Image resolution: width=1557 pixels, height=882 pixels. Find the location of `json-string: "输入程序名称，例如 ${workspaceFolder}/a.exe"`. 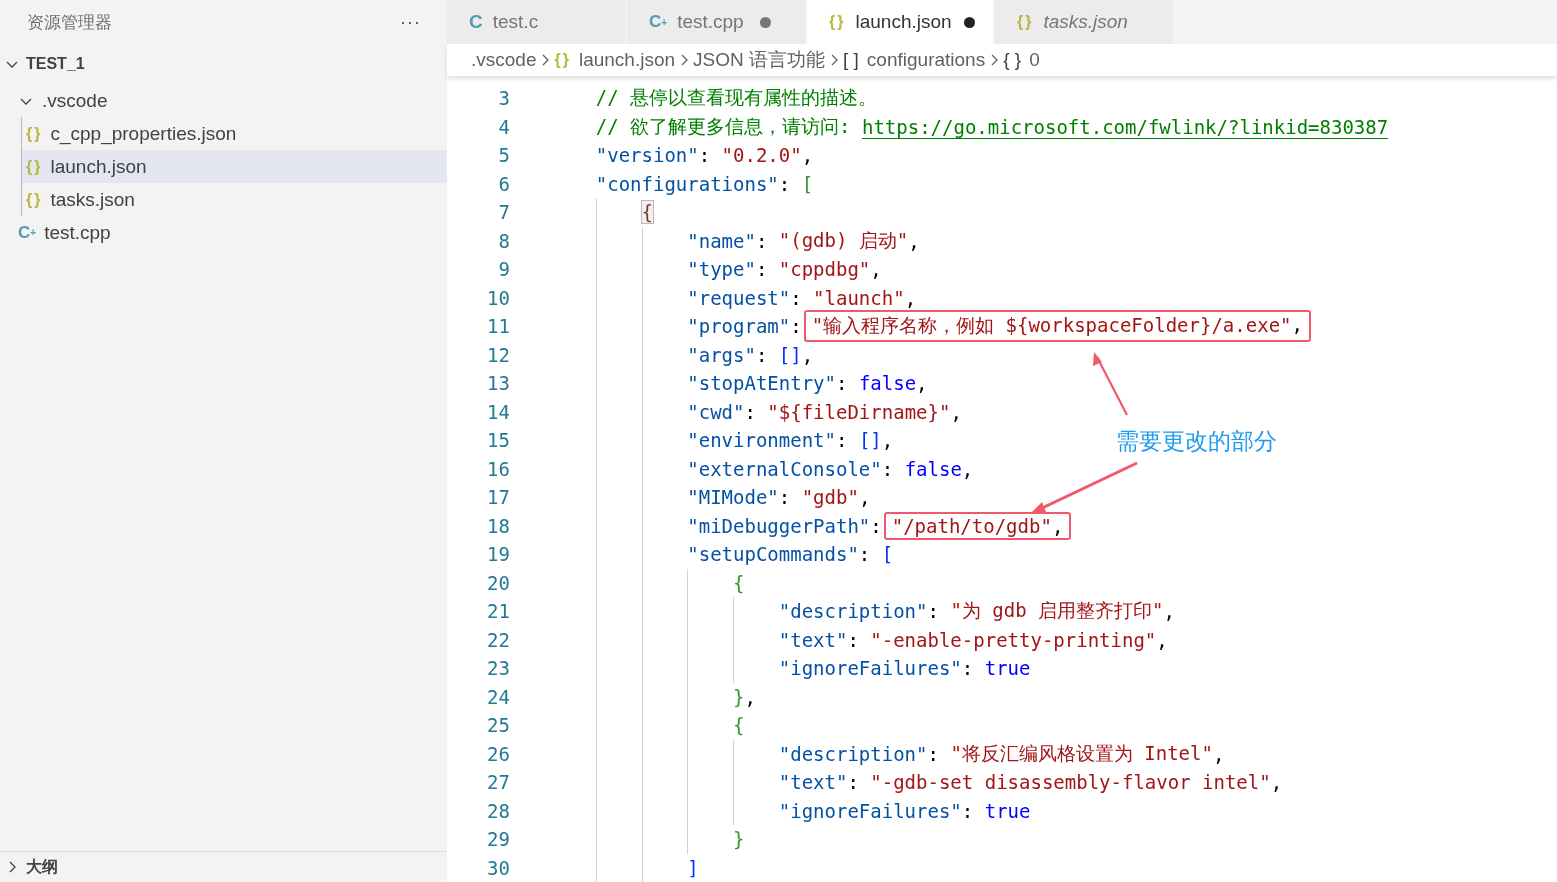

json-string: "输入程序名称，例如 ${workspaceFolder}/a.exe" is located at coordinates (1051, 326).